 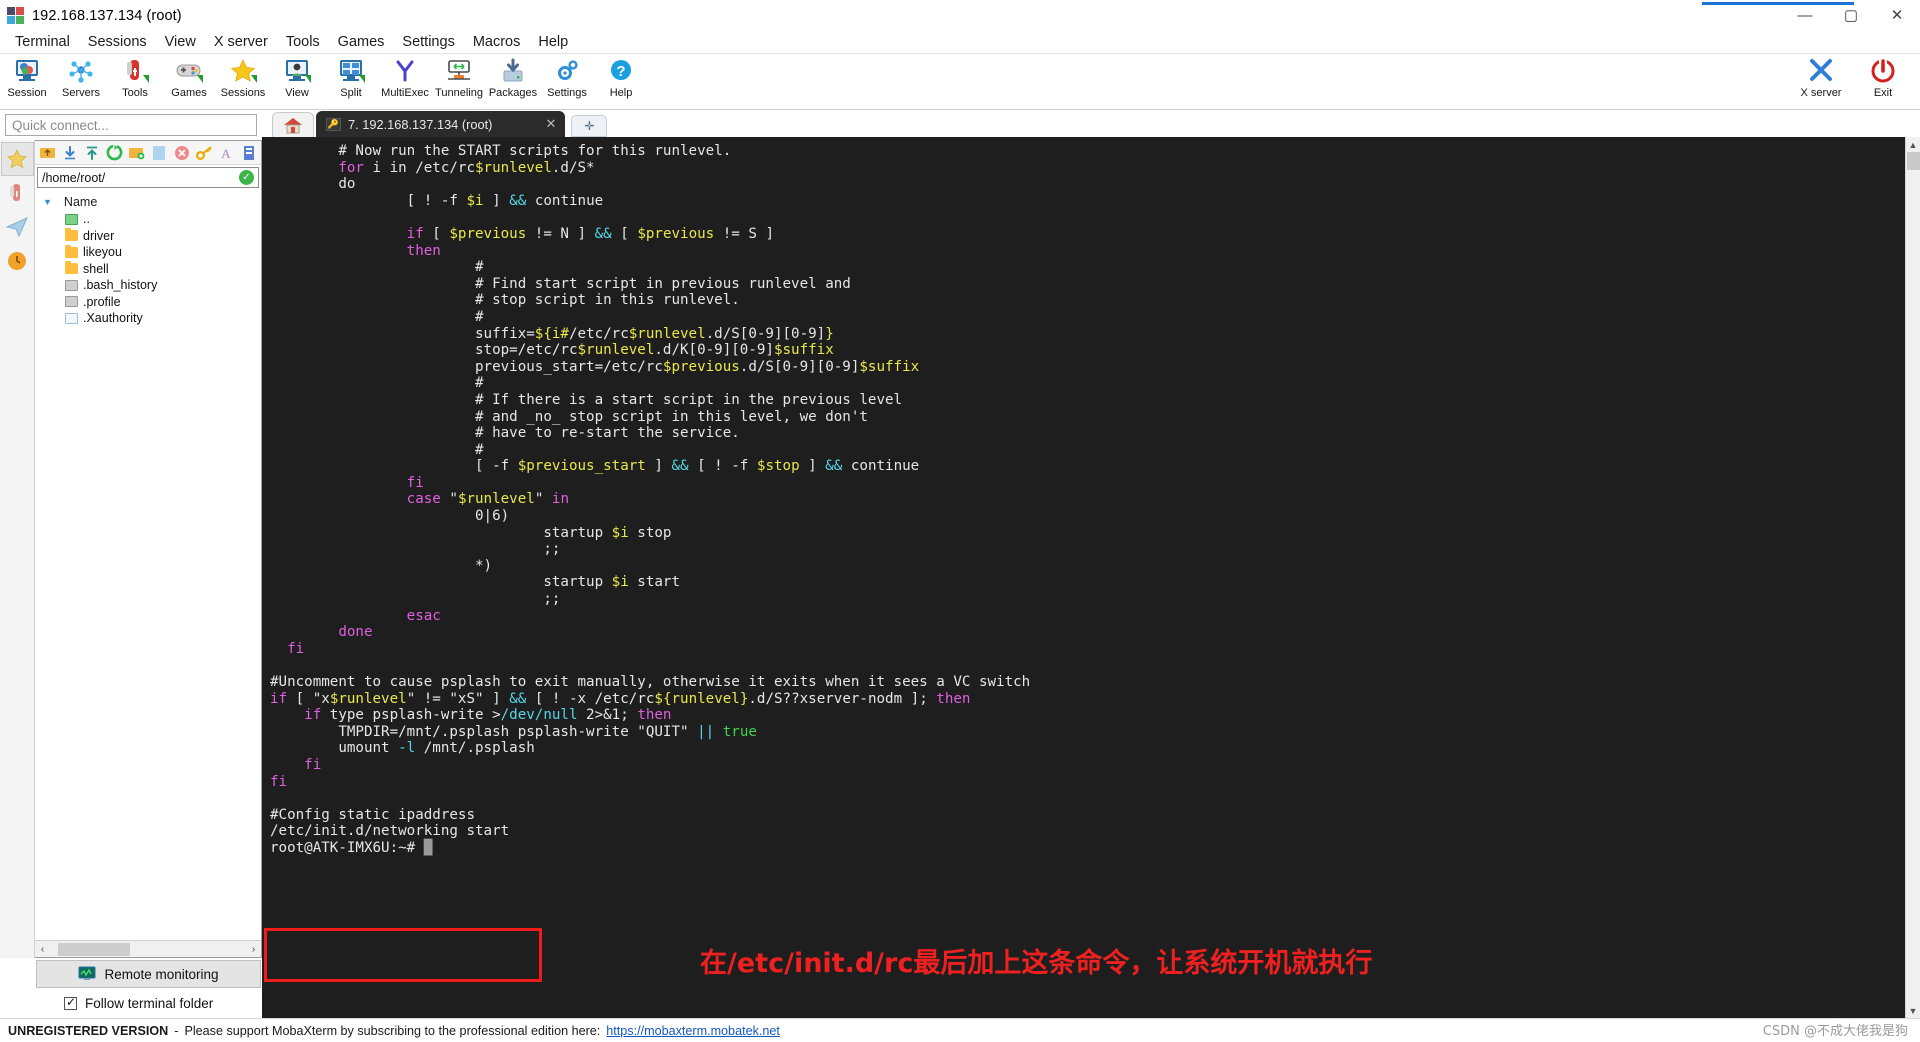 I want to click on menu-item-games: Games, so click(x=361, y=42).